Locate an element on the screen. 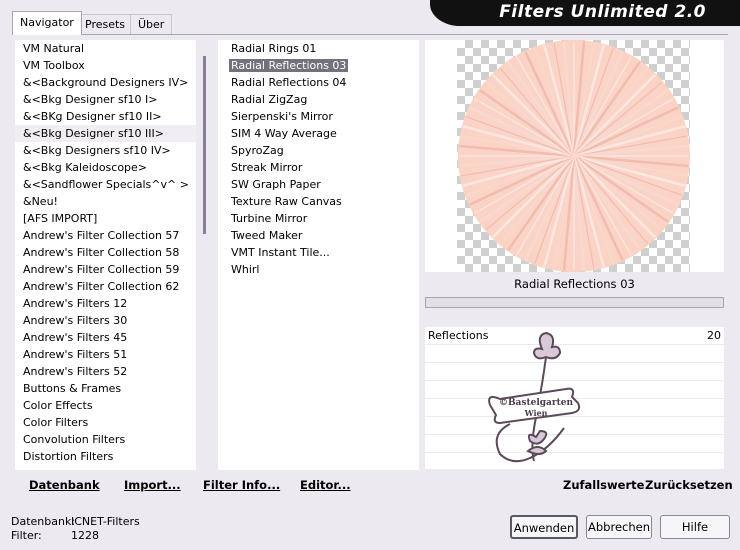  category-item: Andrew's Filter Collection 58 is located at coordinates (105, 252).